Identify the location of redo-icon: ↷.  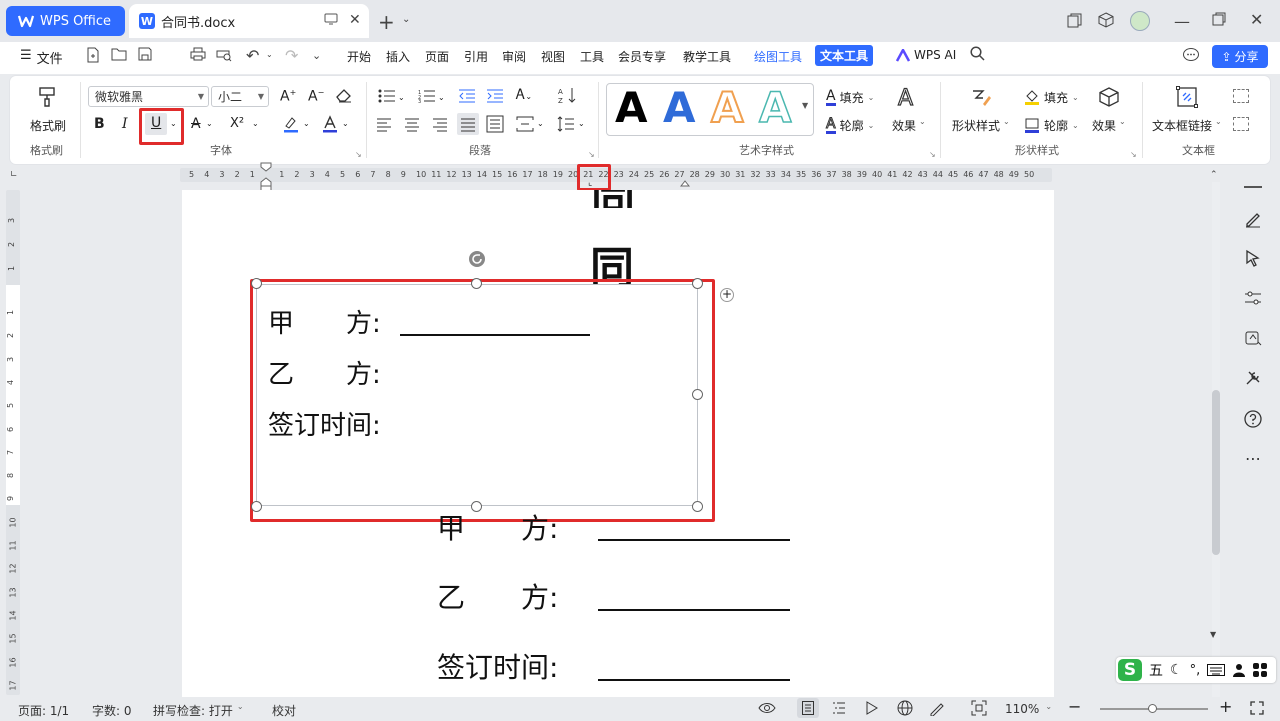
(291, 55).